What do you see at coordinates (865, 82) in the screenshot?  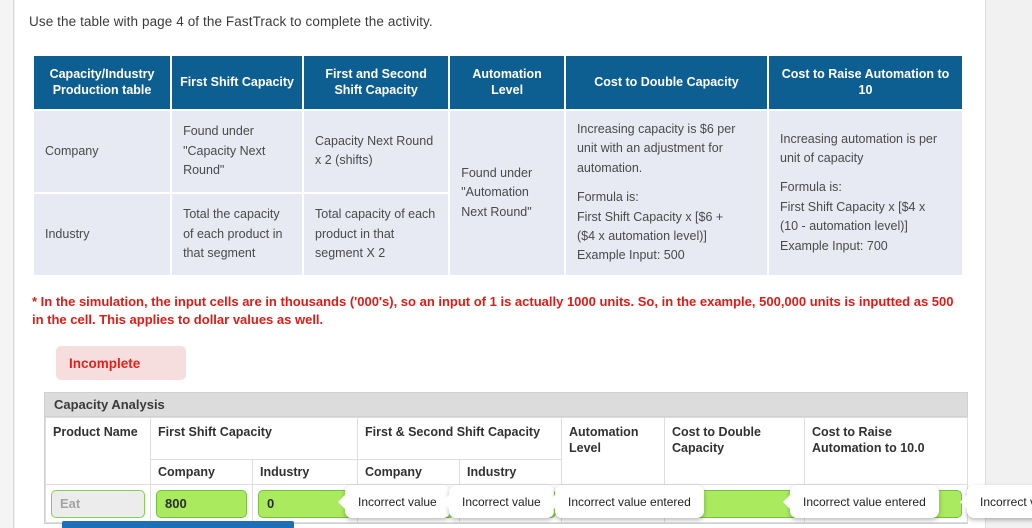 I see `th-cost-to-raise-automation: Cost to Raise Automation to 10` at bounding box center [865, 82].